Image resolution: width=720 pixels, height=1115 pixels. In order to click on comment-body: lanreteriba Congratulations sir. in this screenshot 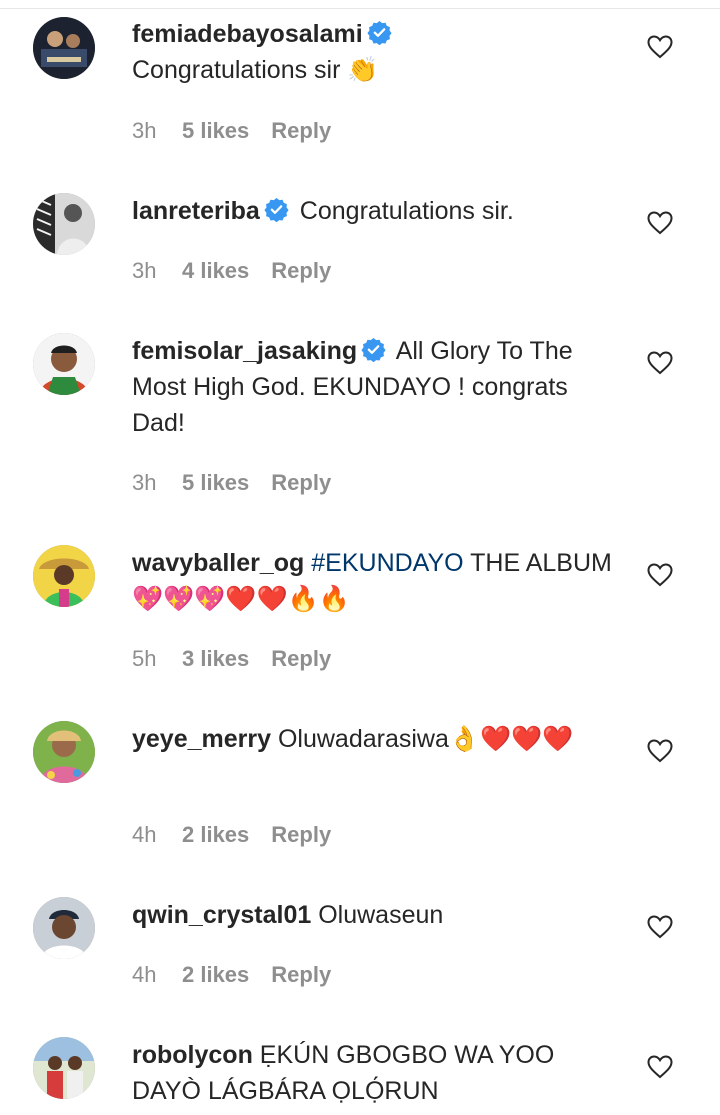, I will do `click(377, 211)`.